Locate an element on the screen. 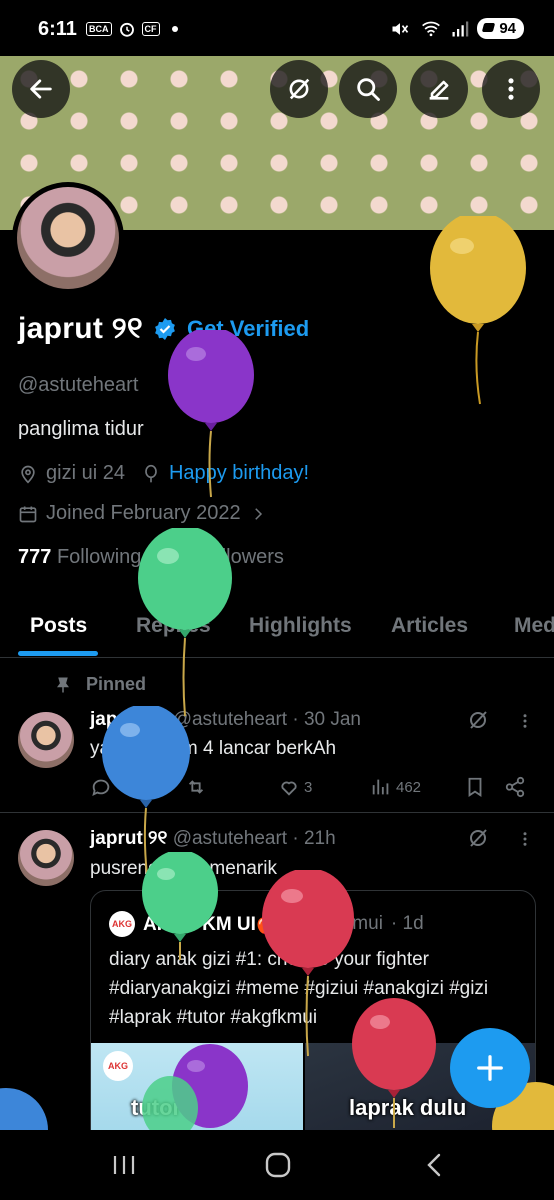  back-nav-button is located at coordinates (434, 1165).